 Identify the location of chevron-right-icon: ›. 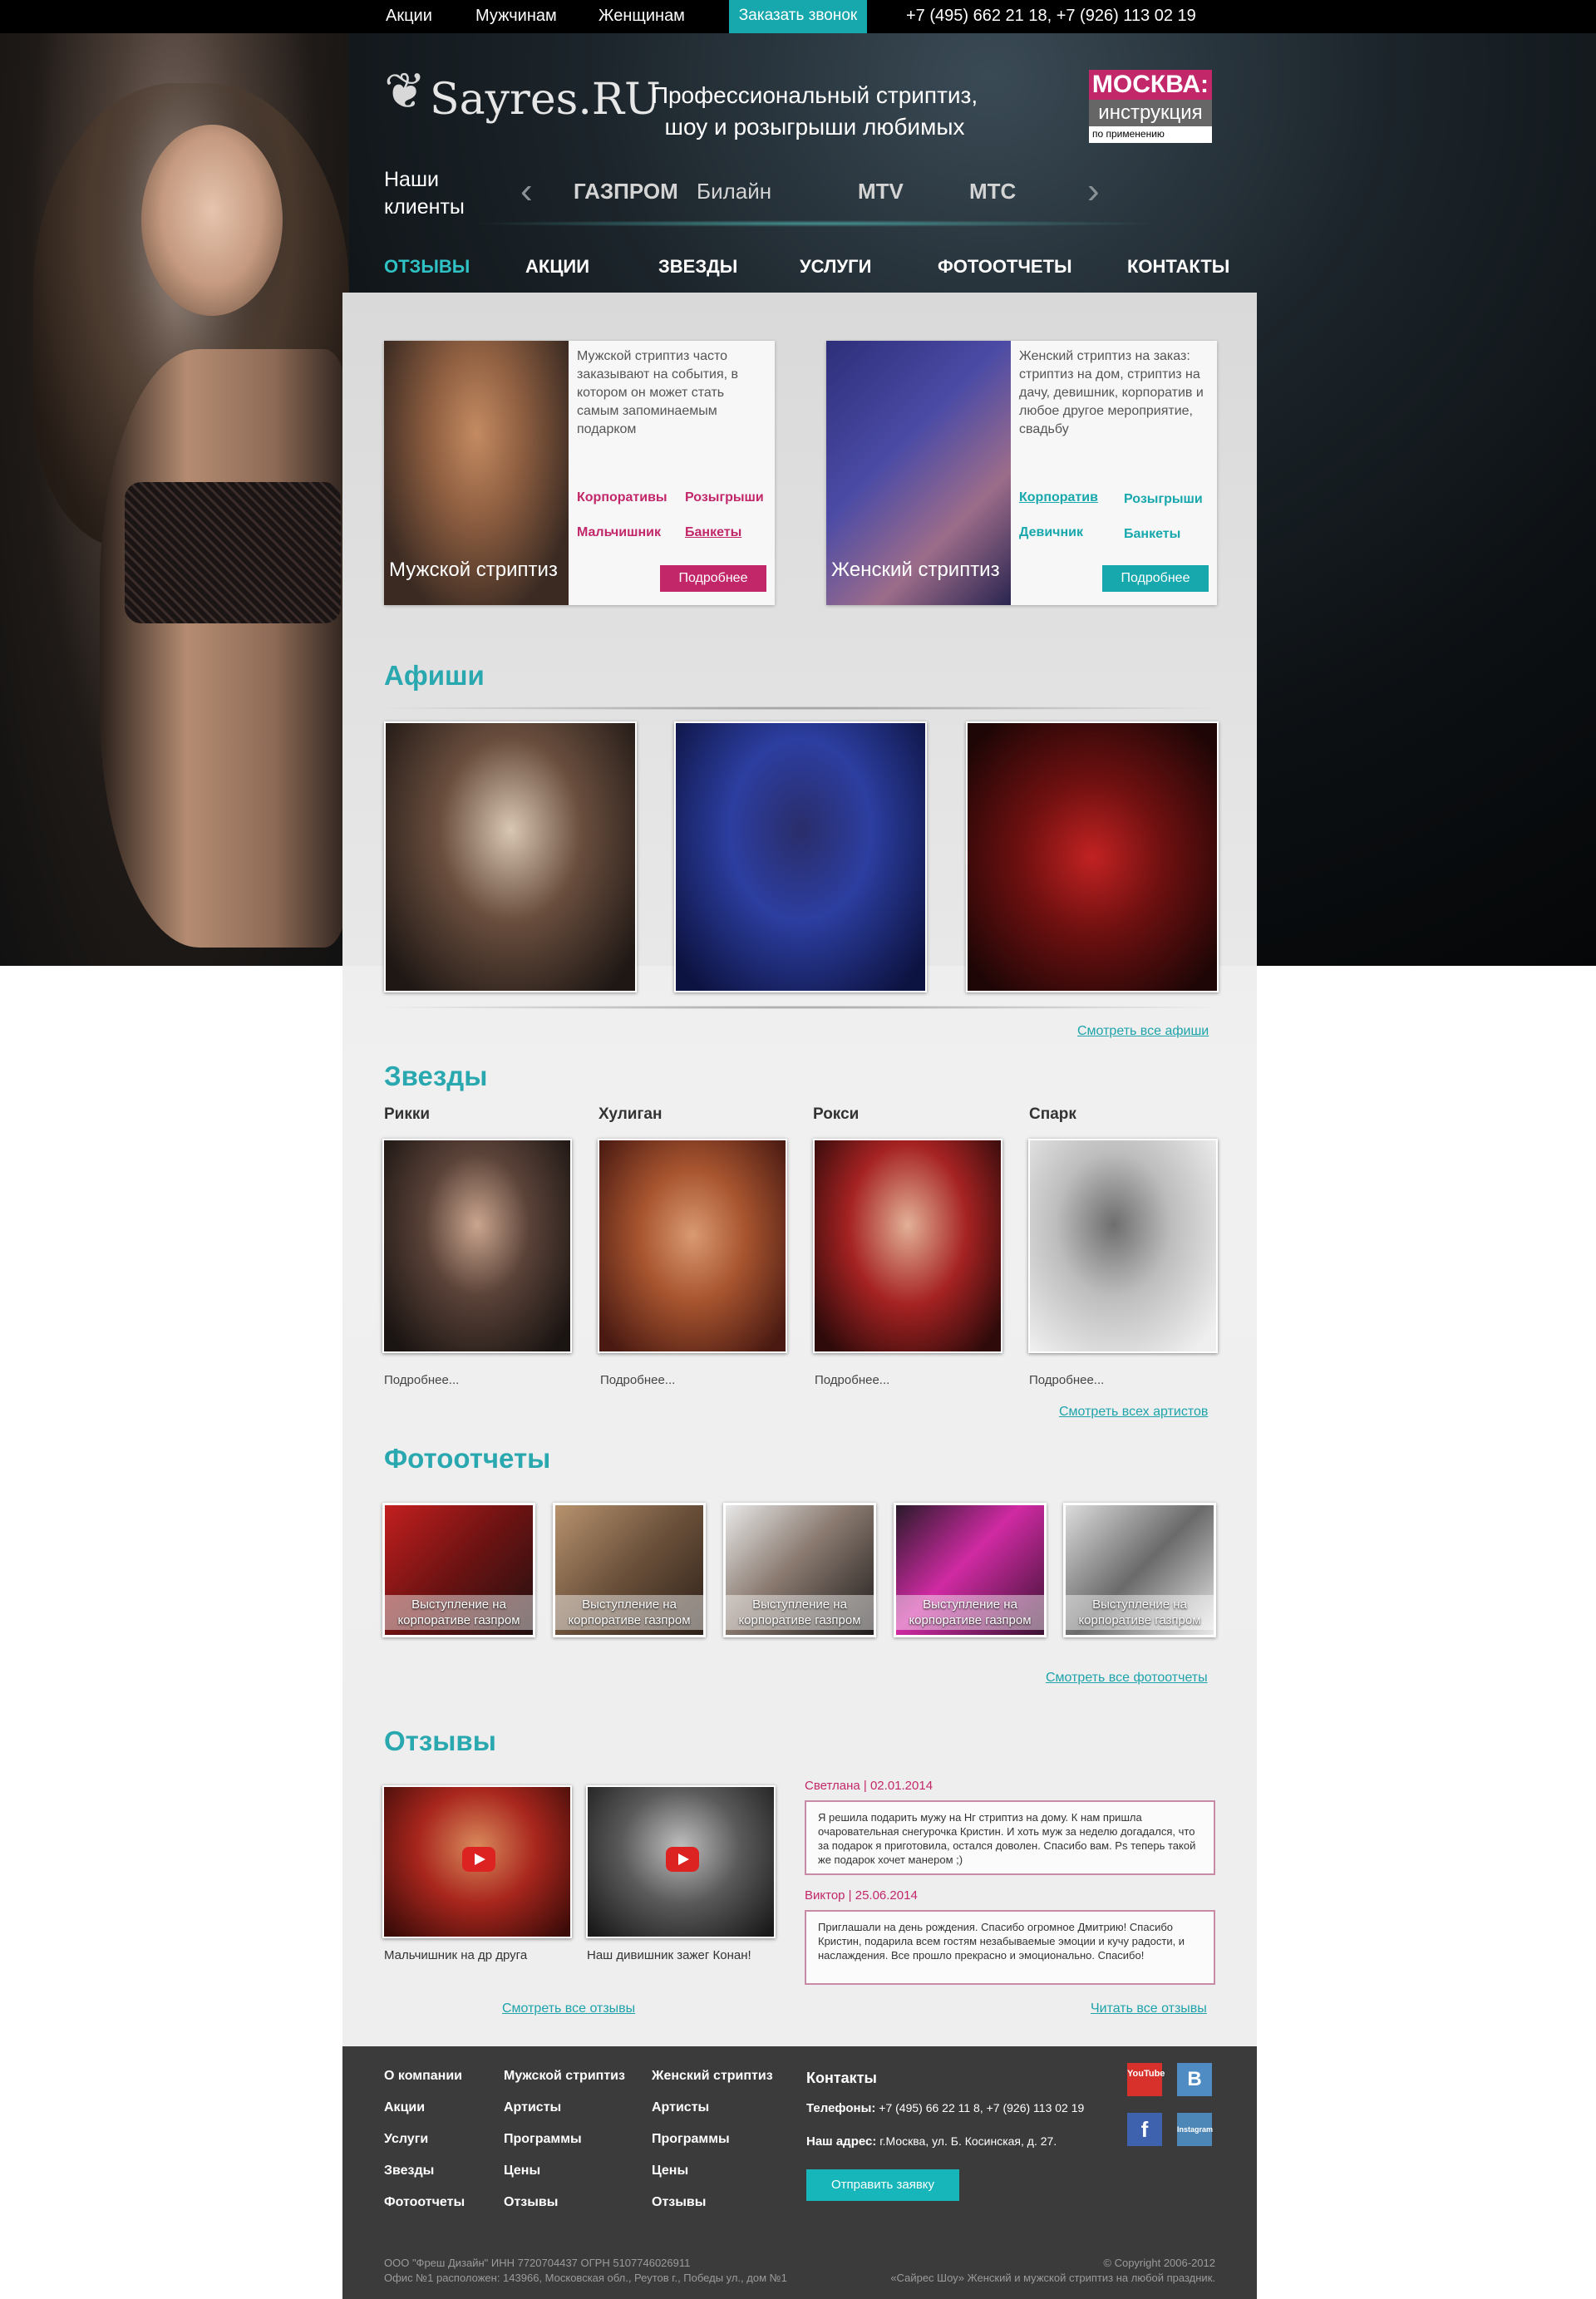
(1099, 191).